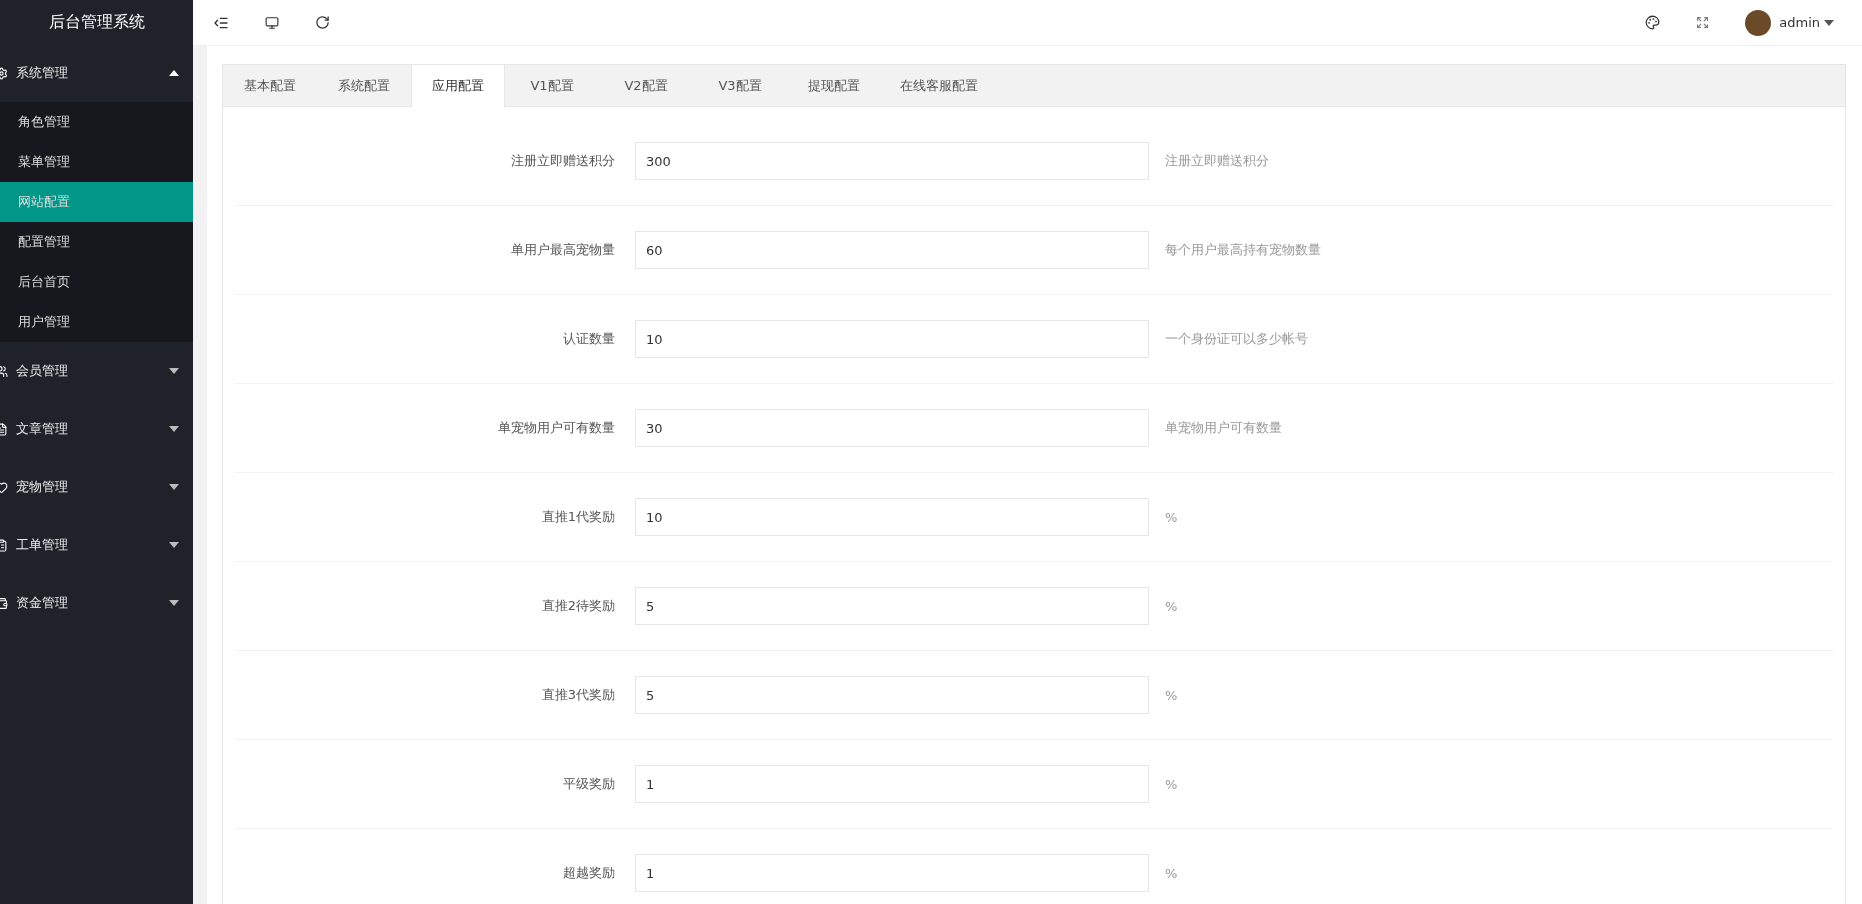  I want to click on menu-group: 宠物管理, so click(96, 487).